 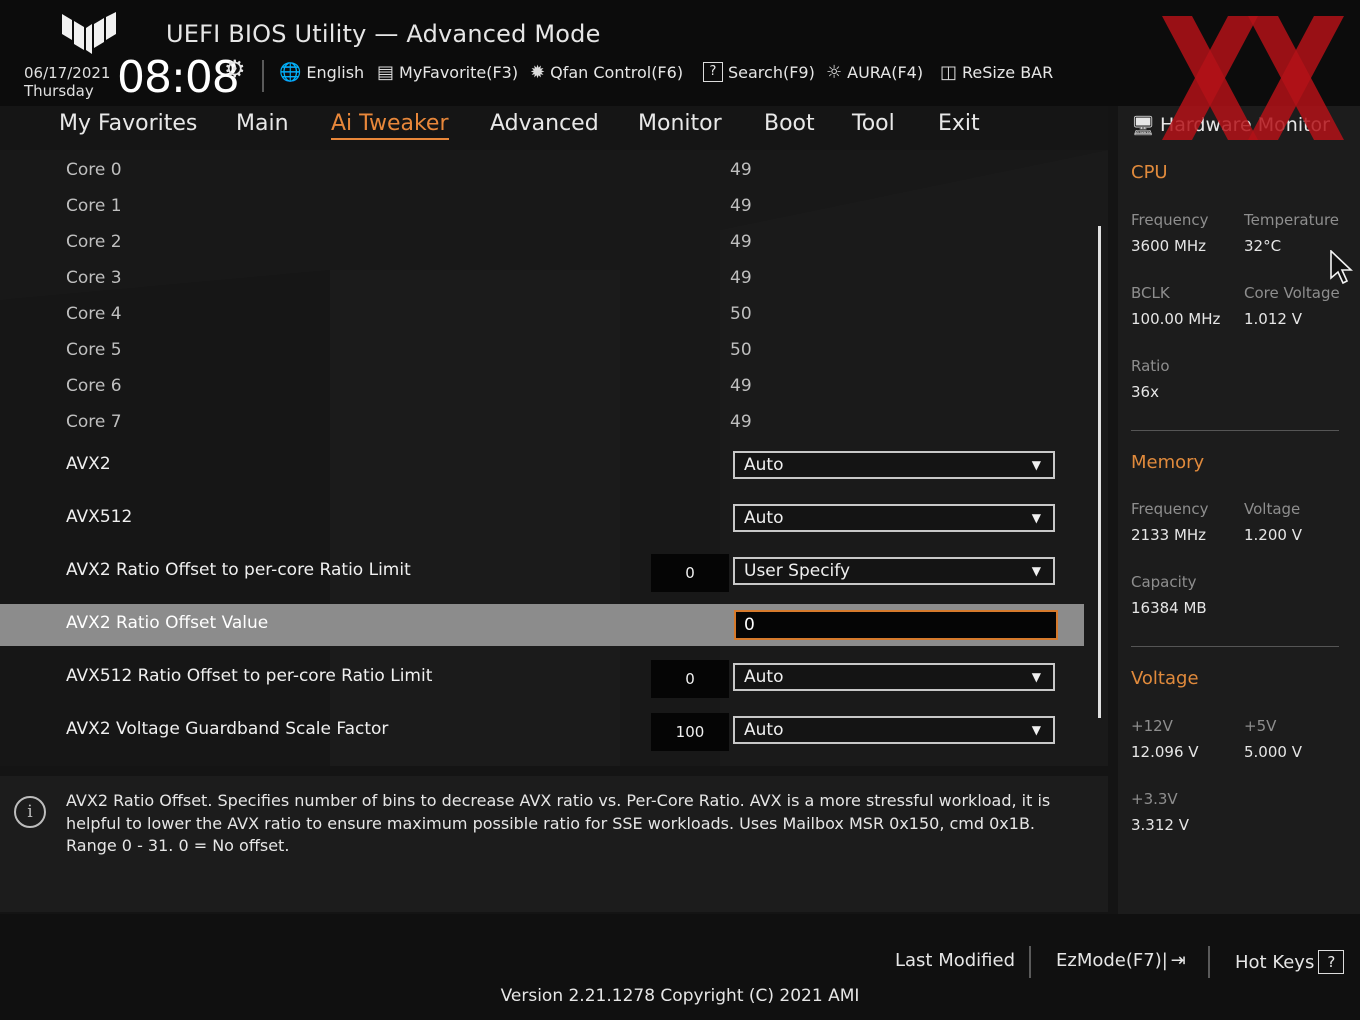 What do you see at coordinates (1342, 267) in the screenshot?
I see `mouse-cursor-icon` at bounding box center [1342, 267].